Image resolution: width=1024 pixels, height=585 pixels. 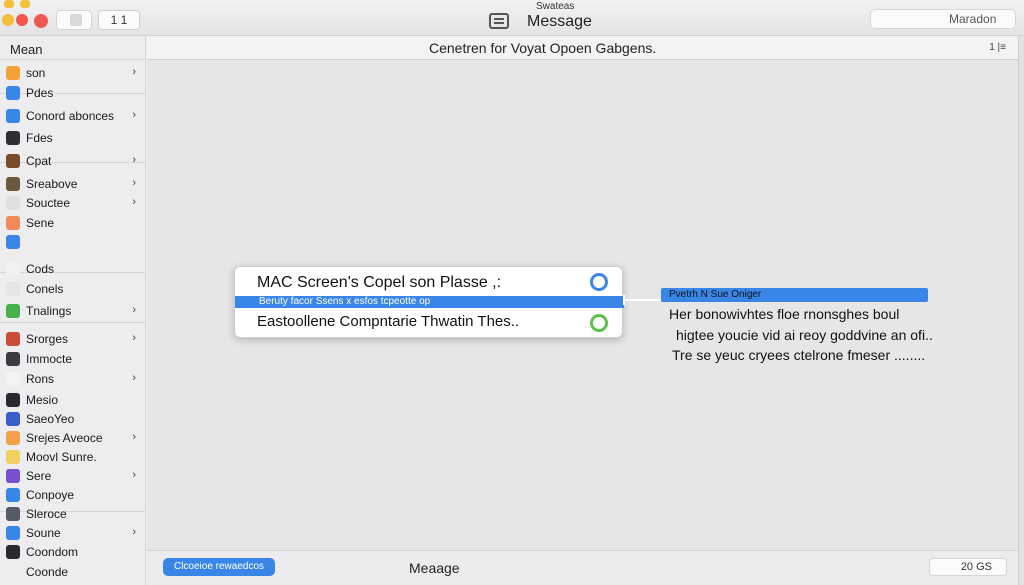 What do you see at coordinates (73, 572) in the screenshot?
I see `sidebar-item: Coonde` at bounding box center [73, 572].